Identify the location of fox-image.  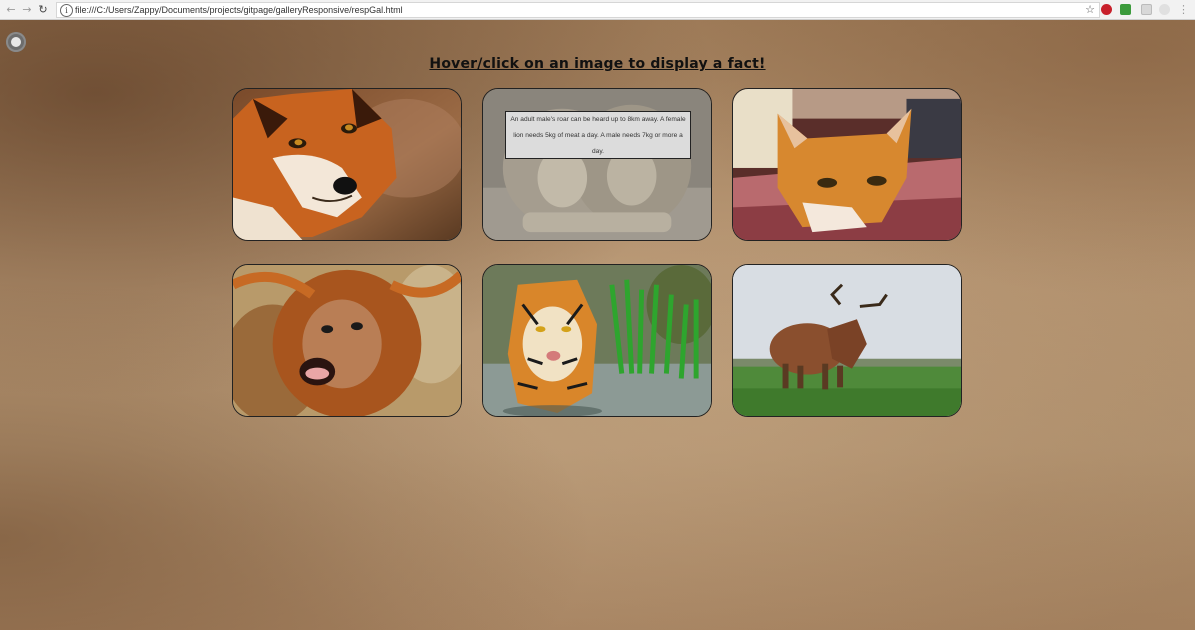
(347, 164).